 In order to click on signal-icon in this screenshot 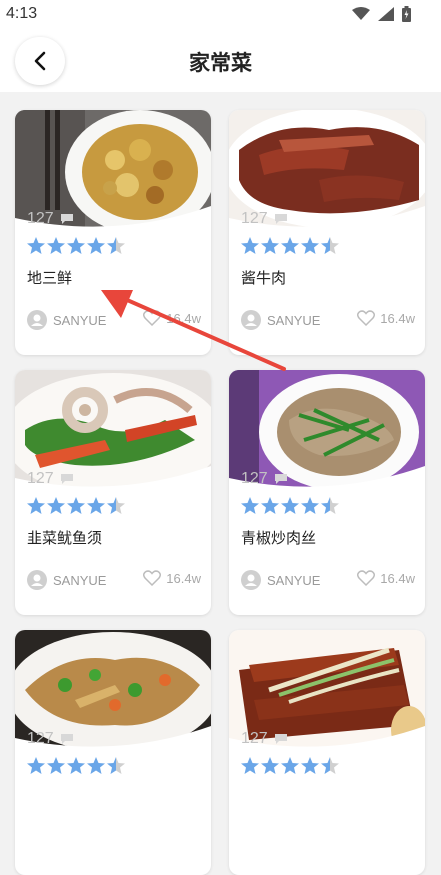, I will do `click(386, 14)`.